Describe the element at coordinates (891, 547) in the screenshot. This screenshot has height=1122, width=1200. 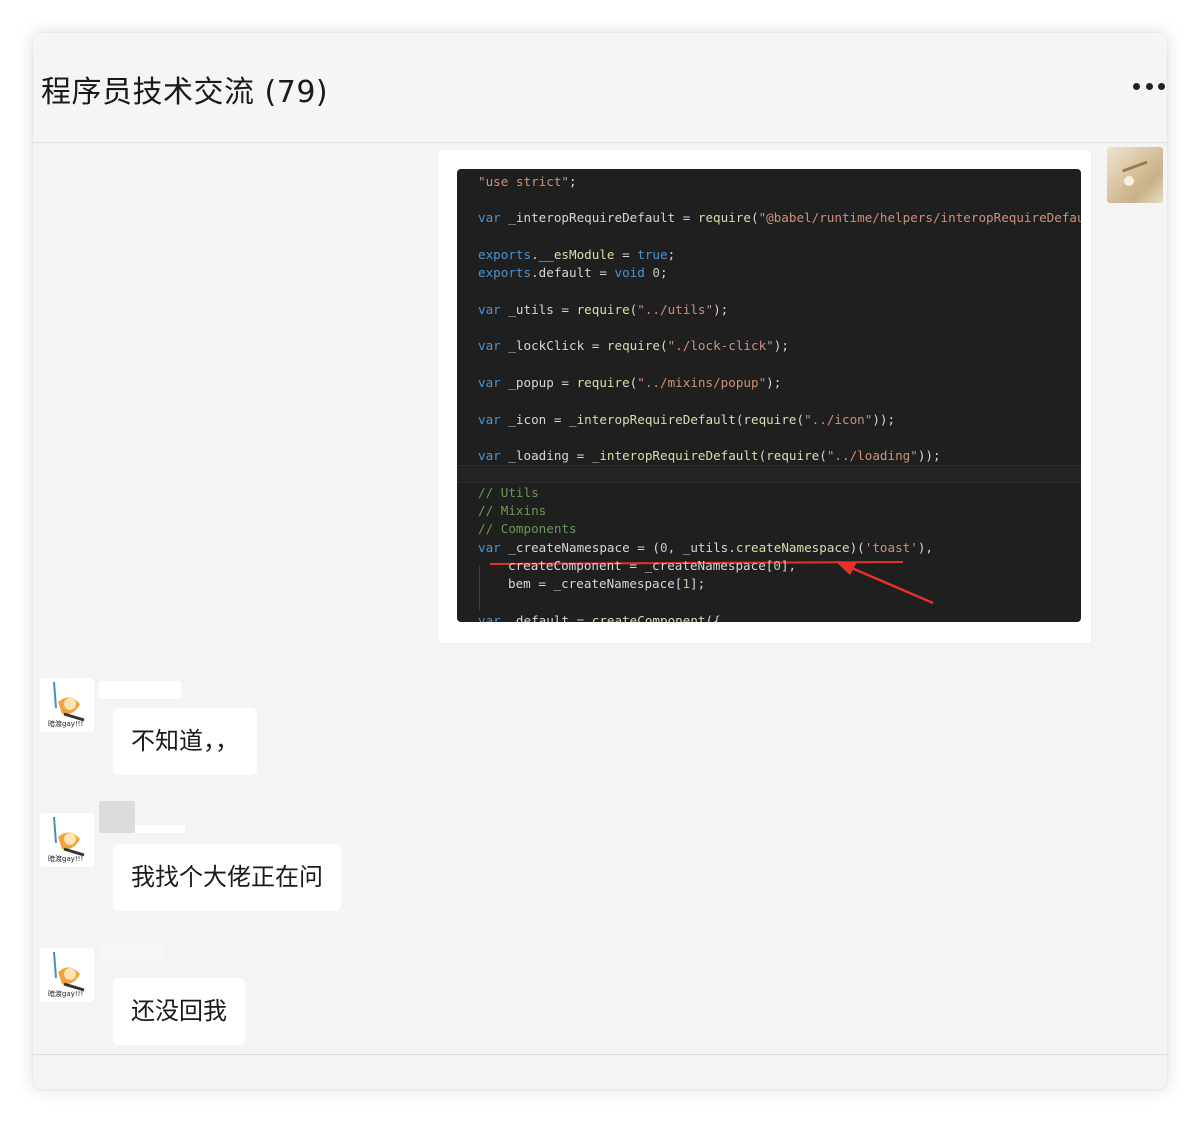
I see `code-token: 'toast'` at that location.